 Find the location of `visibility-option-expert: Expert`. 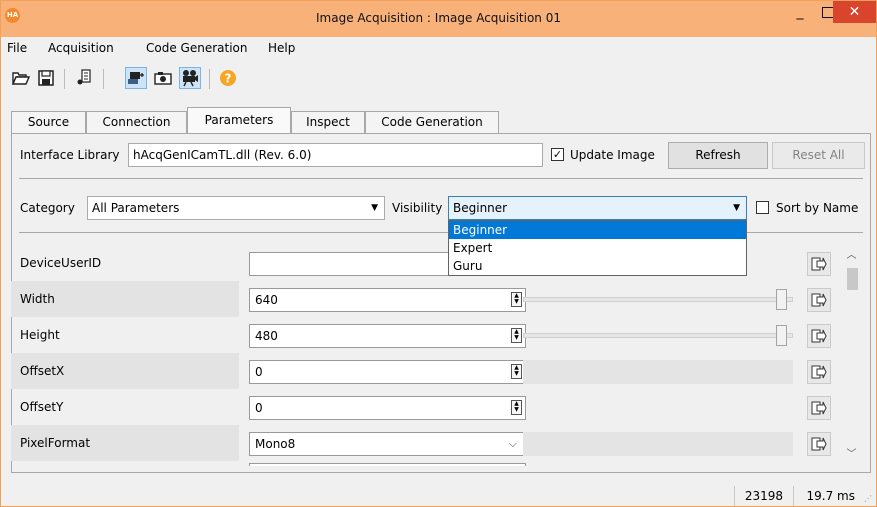

visibility-option-expert: Expert is located at coordinates (597, 248).